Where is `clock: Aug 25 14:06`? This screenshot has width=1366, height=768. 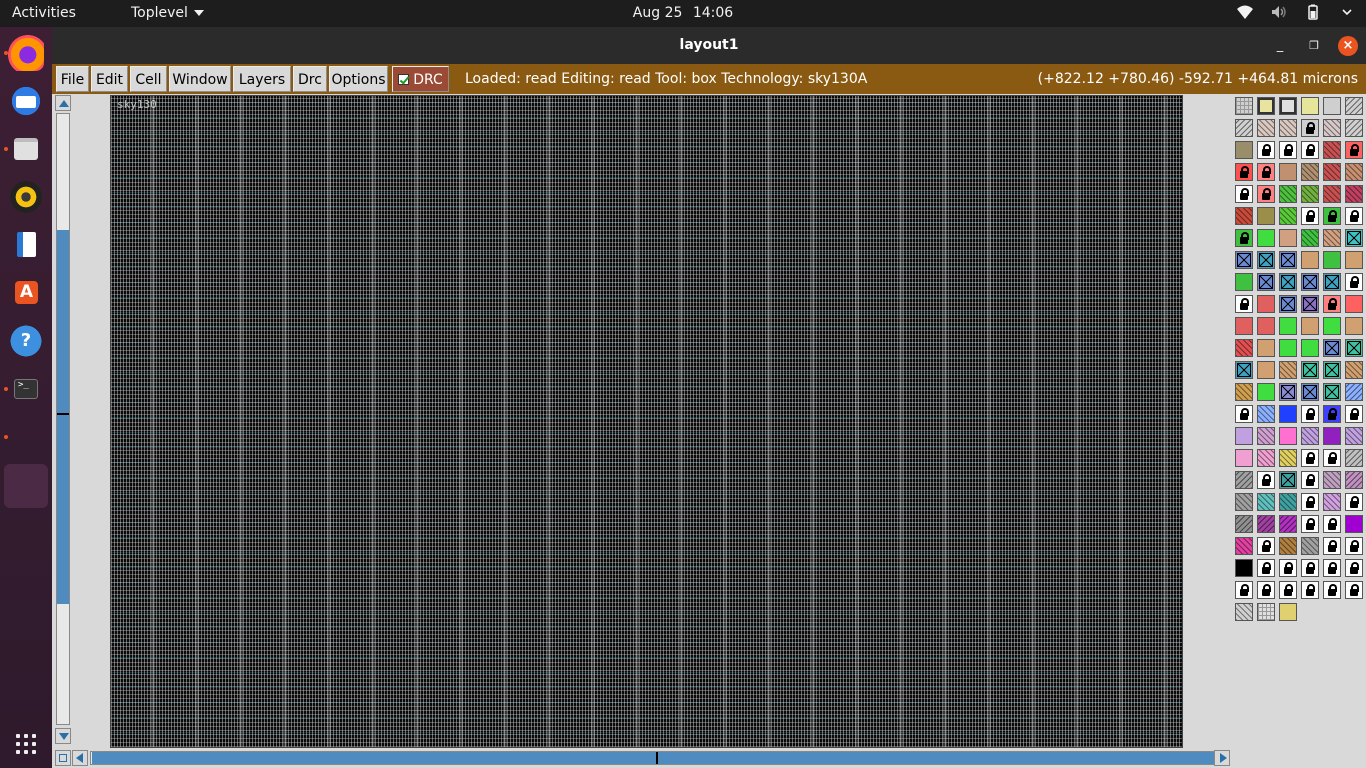 clock: Aug 25 14:06 is located at coordinates (683, 13).